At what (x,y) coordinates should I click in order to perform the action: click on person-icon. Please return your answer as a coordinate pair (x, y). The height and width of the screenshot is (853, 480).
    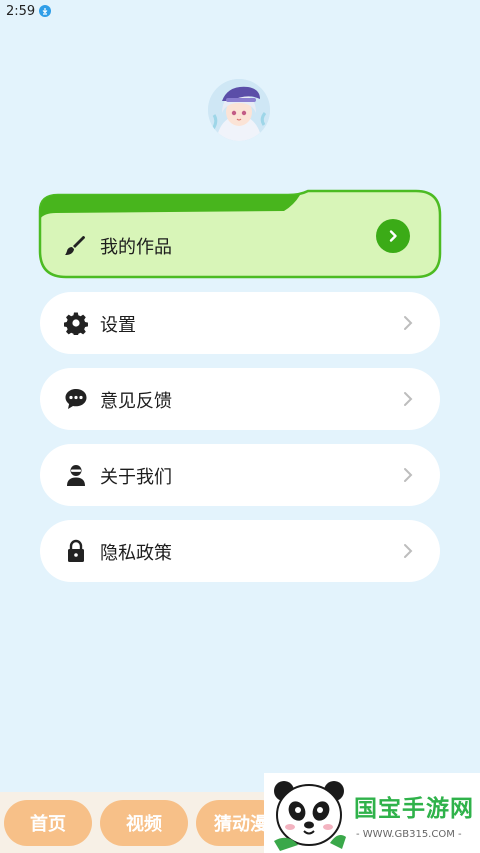
    Looking at the image, I should click on (76, 475).